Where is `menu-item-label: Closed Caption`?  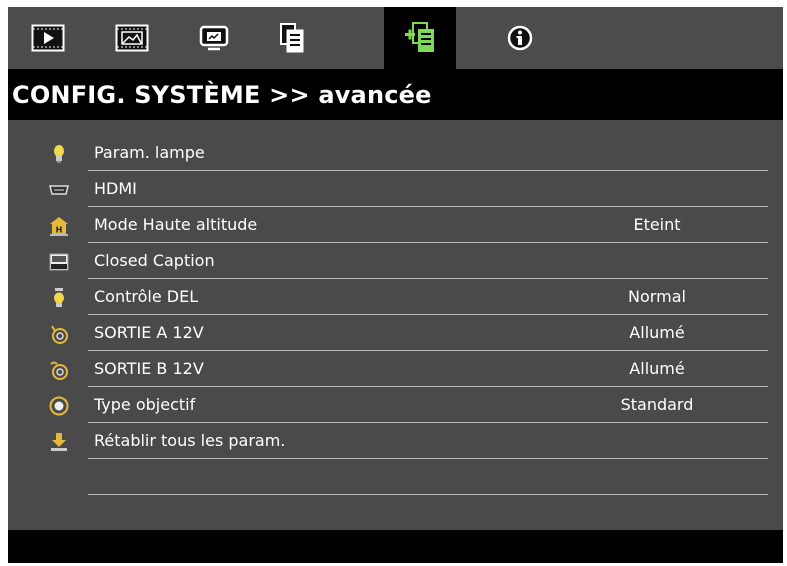
menu-item-label: Closed Caption is located at coordinates (154, 260).